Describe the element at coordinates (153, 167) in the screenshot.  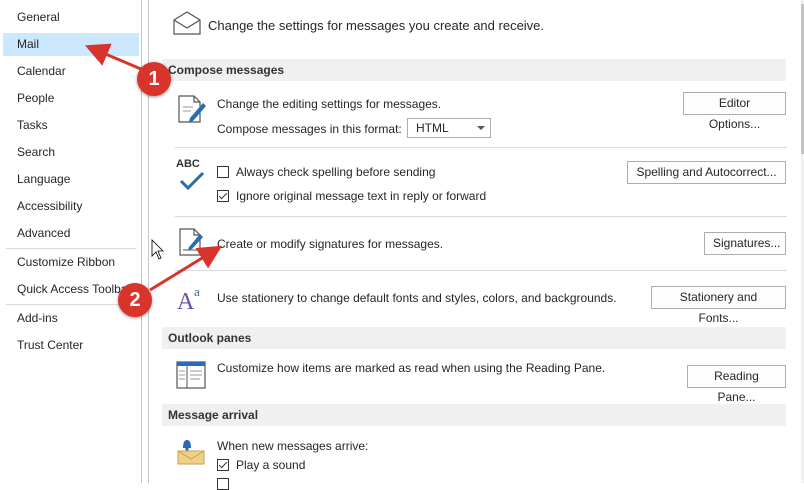
I see `annotation-overlay` at that location.